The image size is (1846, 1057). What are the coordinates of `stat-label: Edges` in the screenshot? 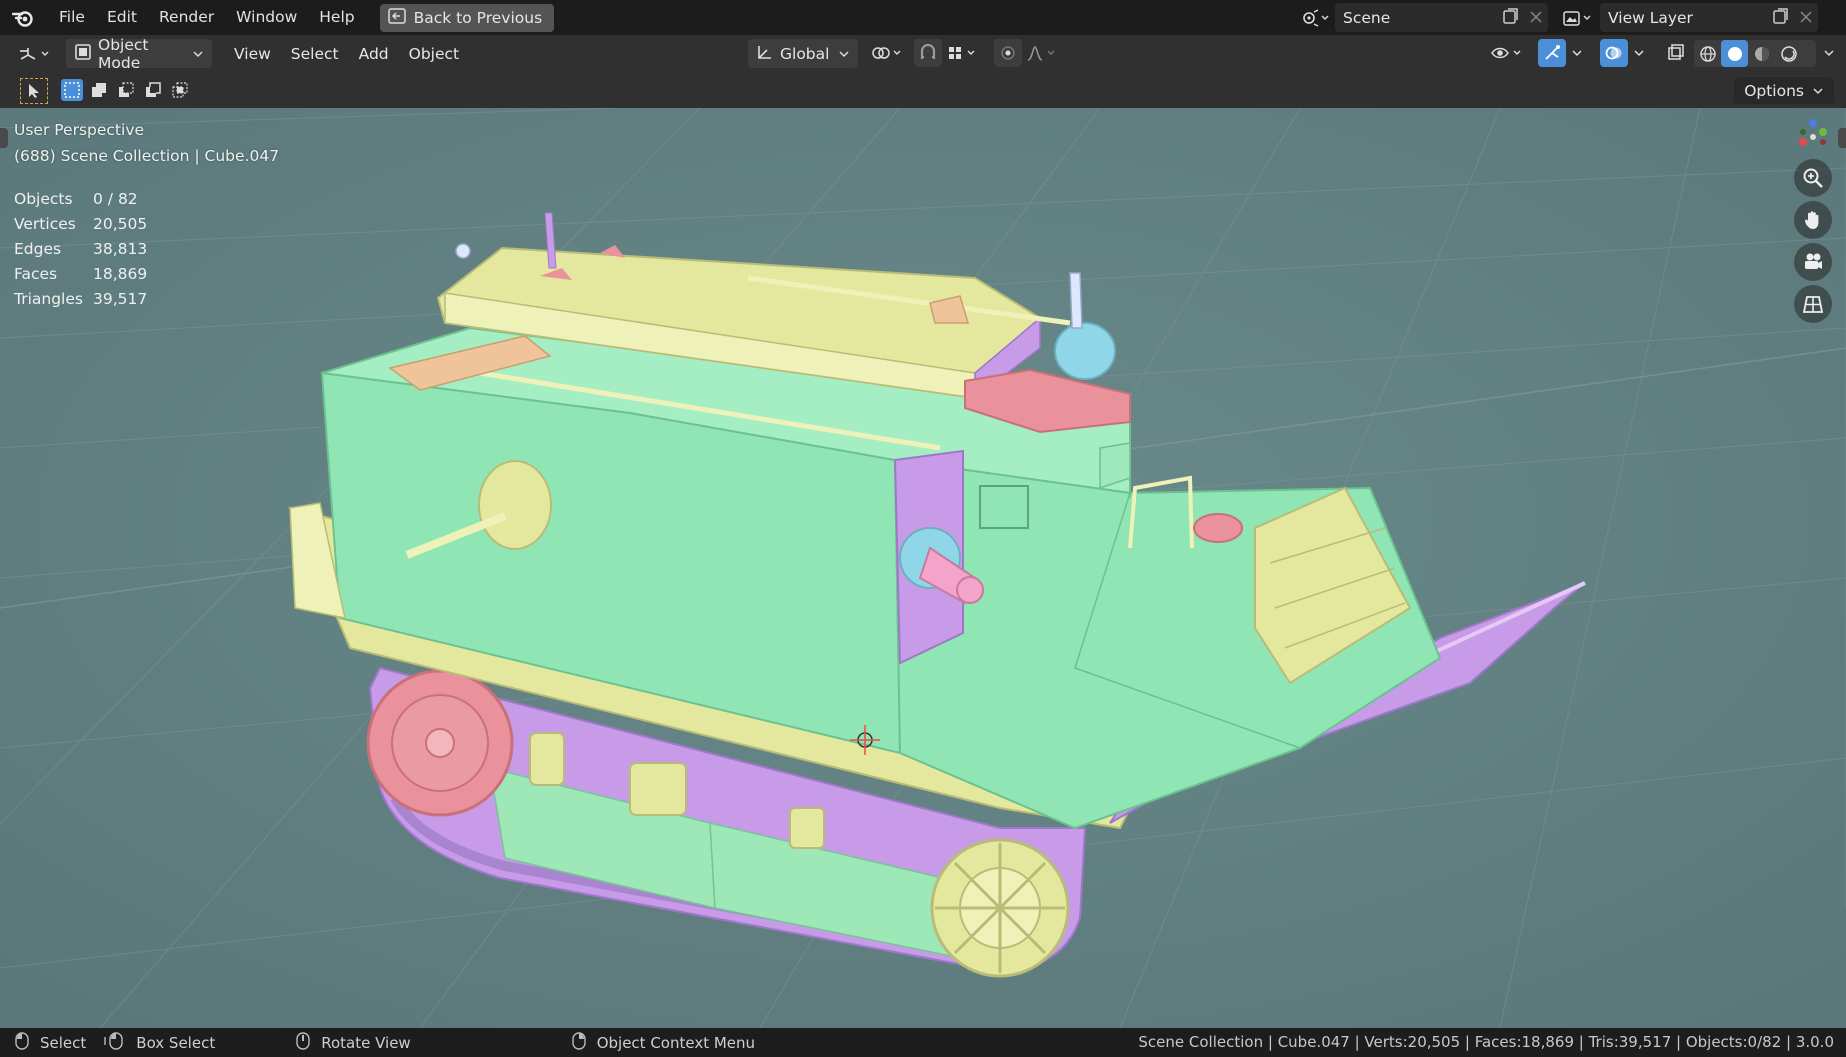 It's located at (38, 248).